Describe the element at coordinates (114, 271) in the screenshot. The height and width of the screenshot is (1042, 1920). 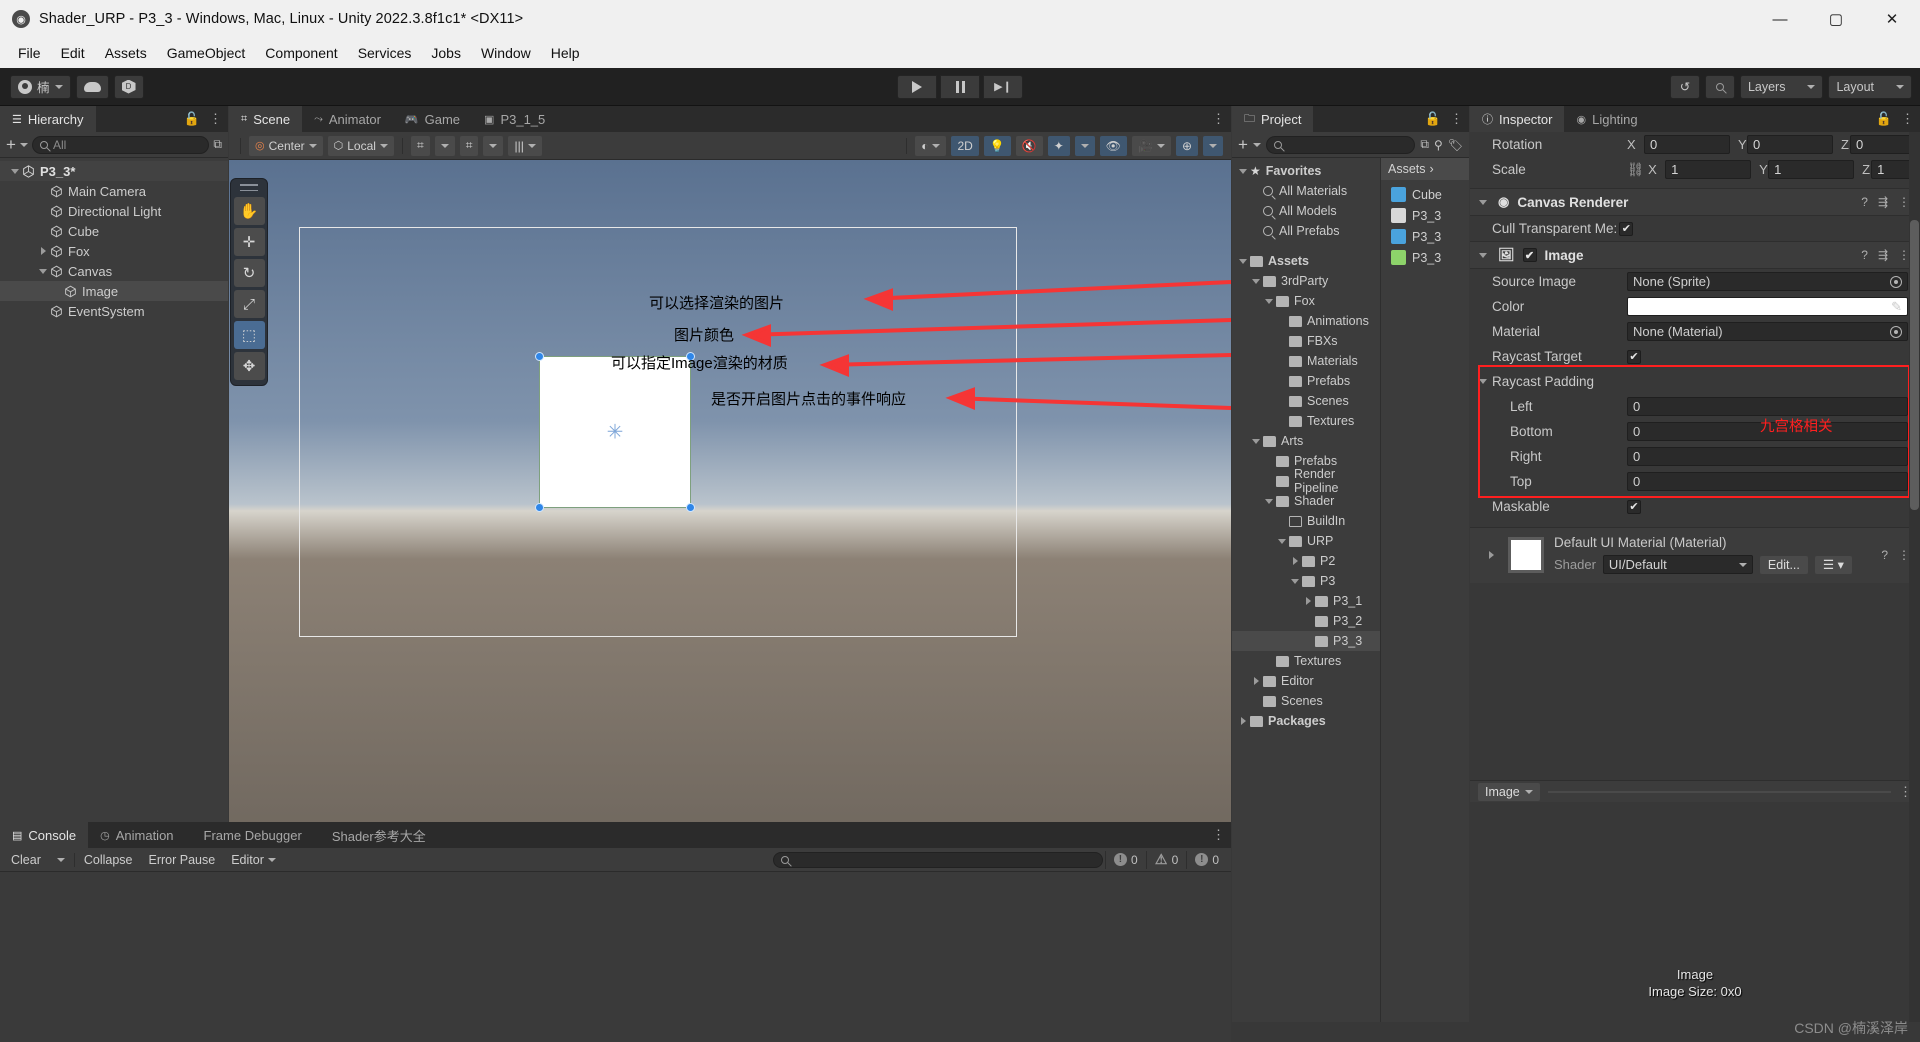
I see `hierarchy-item-canvas: Canvas` at that location.